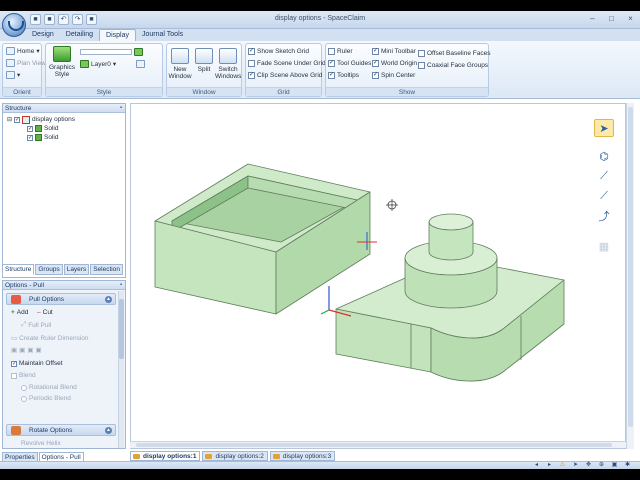  What do you see at coordinates (26, 119) in the screenshot?
I see `design-icon` at bounding box center [26, 119].